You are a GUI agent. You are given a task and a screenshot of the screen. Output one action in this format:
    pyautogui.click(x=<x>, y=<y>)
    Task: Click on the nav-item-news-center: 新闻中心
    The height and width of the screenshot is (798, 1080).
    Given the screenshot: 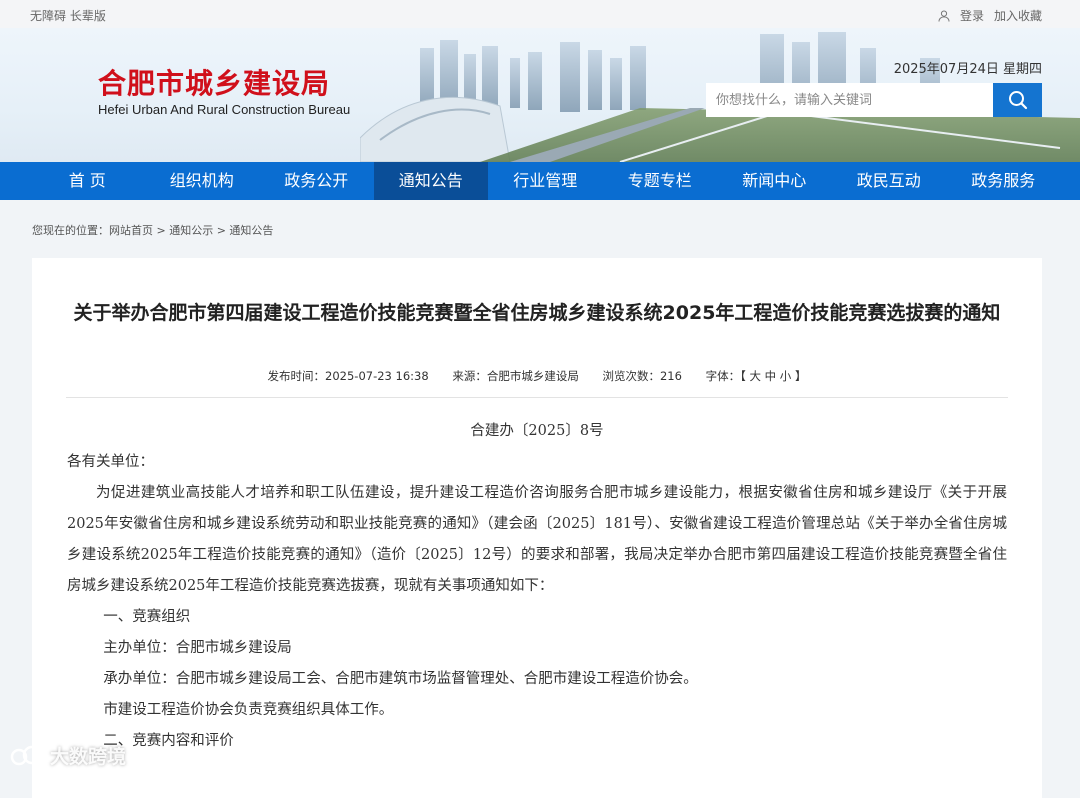 What is the action you would take?
    pyautogui.click(x=774, y=181)
    